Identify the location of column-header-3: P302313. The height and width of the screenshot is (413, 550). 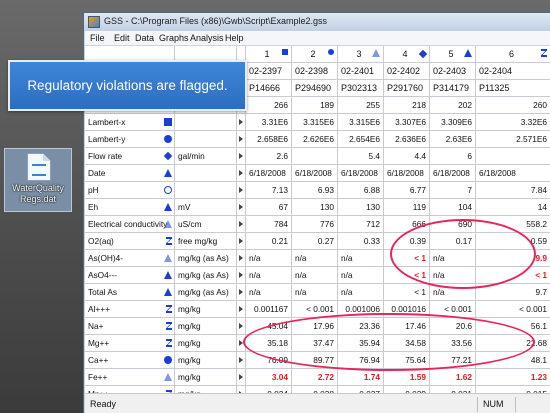
(361, 88).